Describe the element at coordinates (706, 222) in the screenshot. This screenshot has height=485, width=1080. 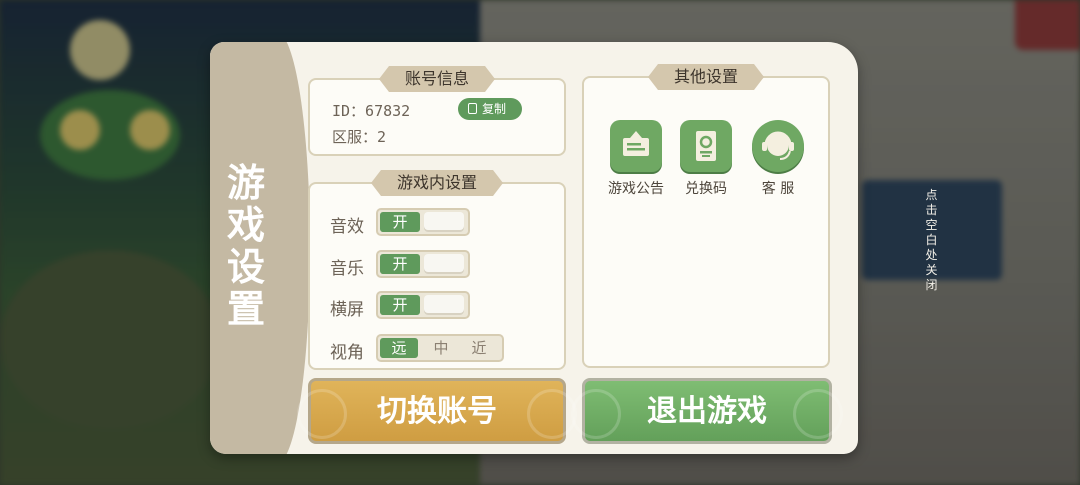
I see `other-settings-card: 其他设置 游戏公告 兑换码 客 服` at that location.